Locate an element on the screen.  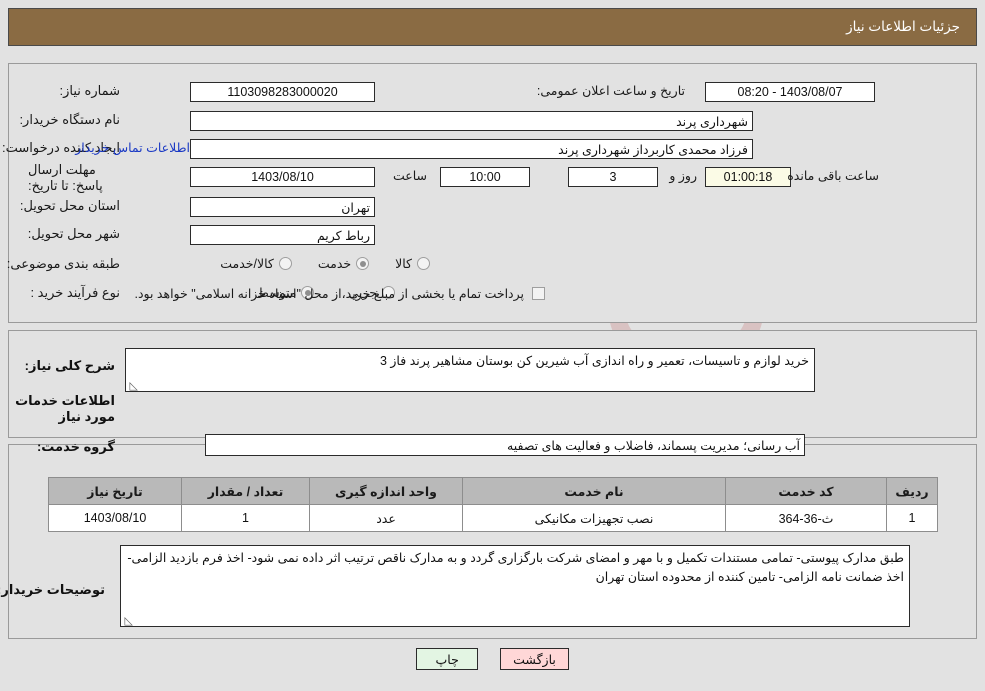
cell-unit: عدد is located at coordinates (386, 518).